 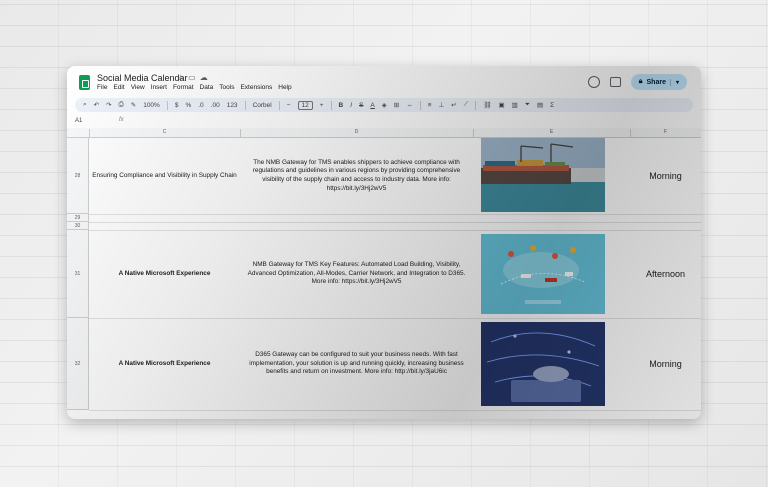 I want to click on undo-icon: ↶, so click(x=96, y=105).